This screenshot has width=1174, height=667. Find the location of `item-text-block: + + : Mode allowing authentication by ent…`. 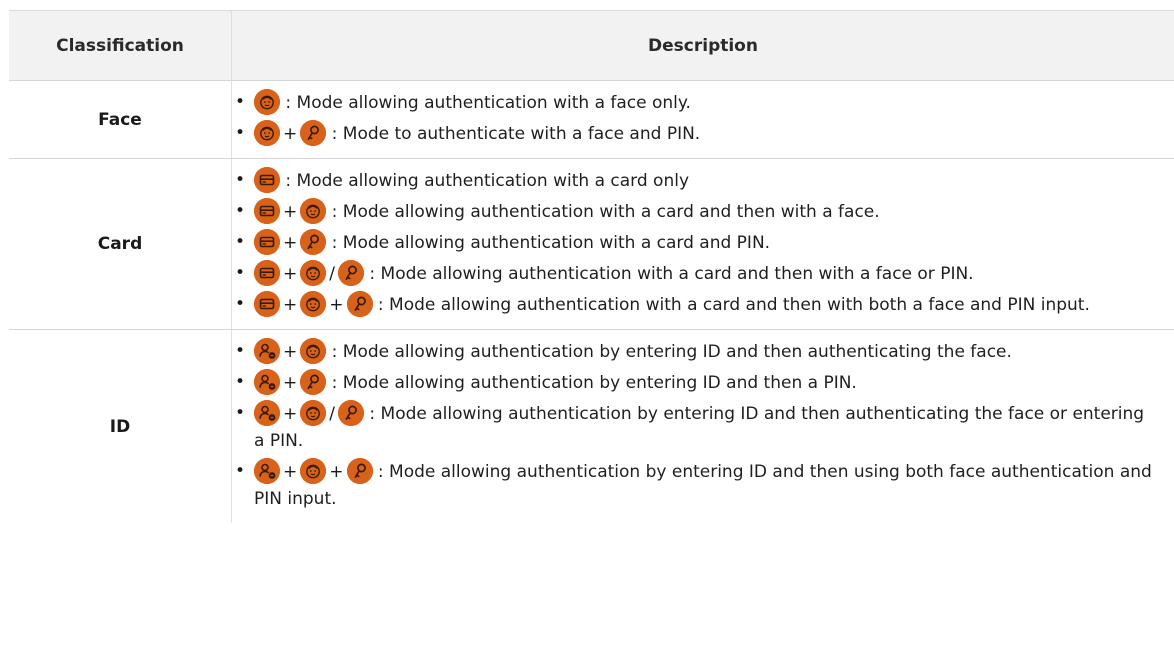

item-text-block: + + : Mode allowing authentication by ent… is located at coordinates (706, 485).